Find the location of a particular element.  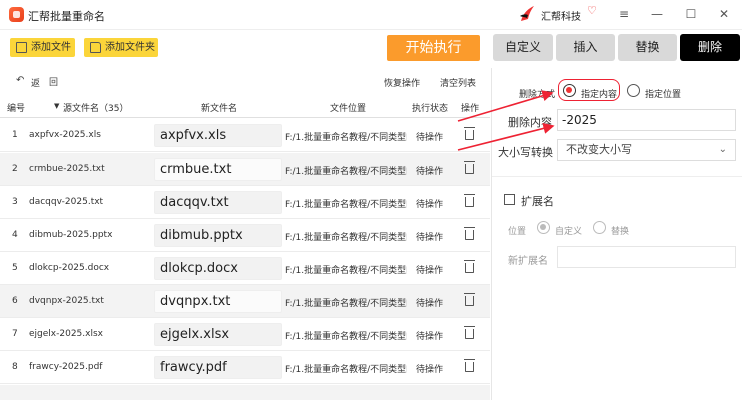

row-new-name-field: dacqqv.txt is located at coordinates (218, 202).